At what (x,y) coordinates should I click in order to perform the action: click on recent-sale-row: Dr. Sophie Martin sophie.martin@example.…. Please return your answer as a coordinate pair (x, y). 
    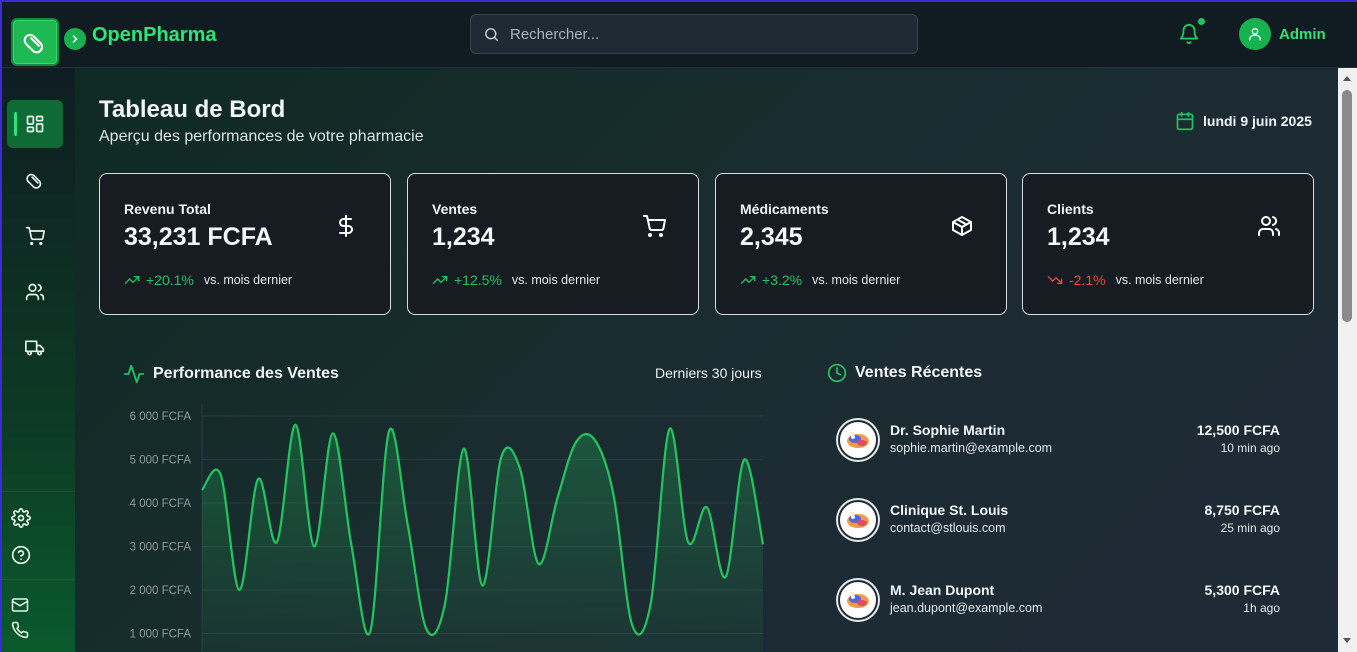
    Looking at the image, I should click on (1059, 439).